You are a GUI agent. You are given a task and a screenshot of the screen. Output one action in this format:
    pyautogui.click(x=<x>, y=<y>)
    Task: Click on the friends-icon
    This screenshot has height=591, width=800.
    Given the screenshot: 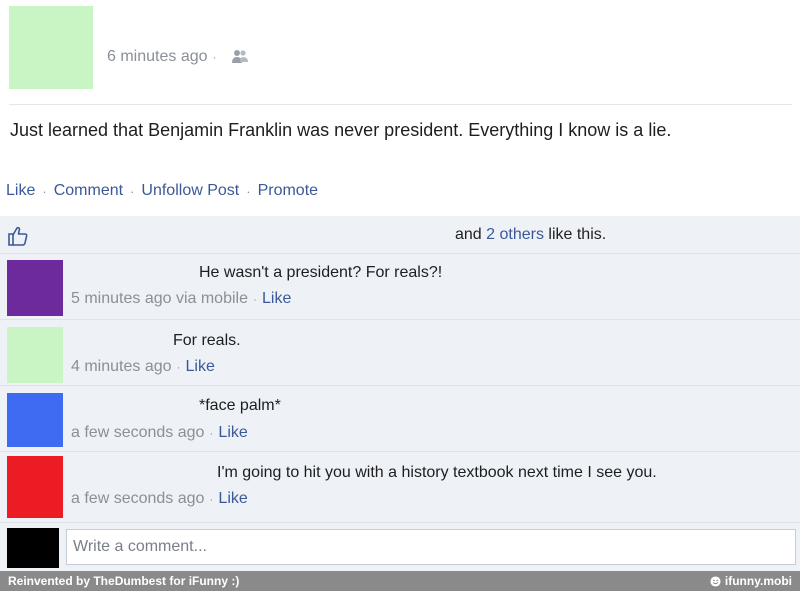 What is the action you would take?
    pyautogui.click(x=240, y=57)
    